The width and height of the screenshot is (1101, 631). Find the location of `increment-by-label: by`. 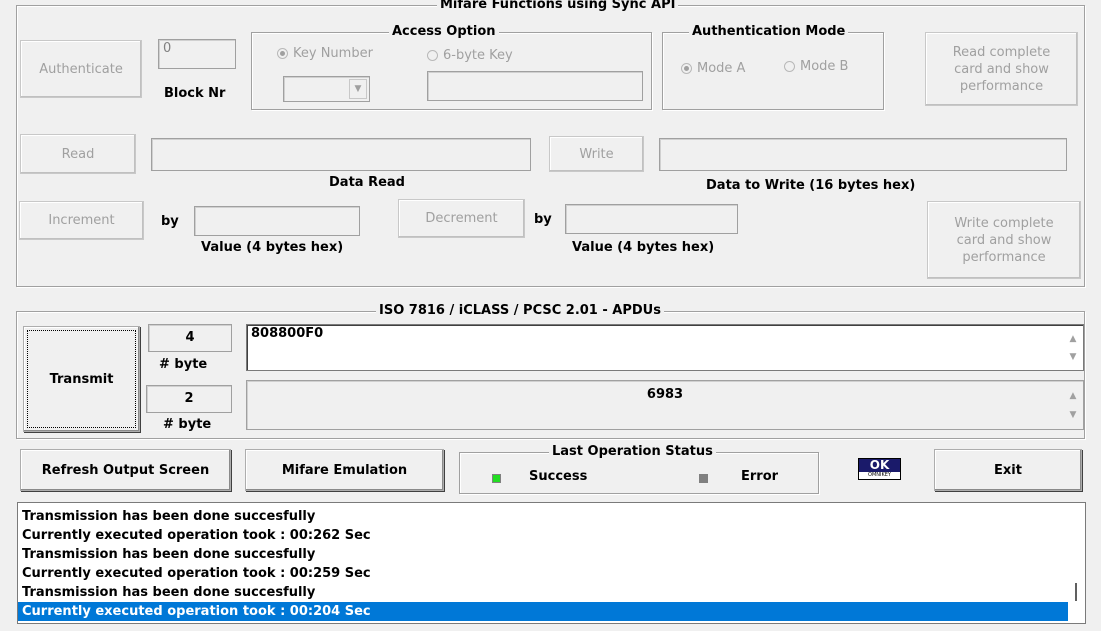

increment-by-label: by is located at coordinates (170, 221).